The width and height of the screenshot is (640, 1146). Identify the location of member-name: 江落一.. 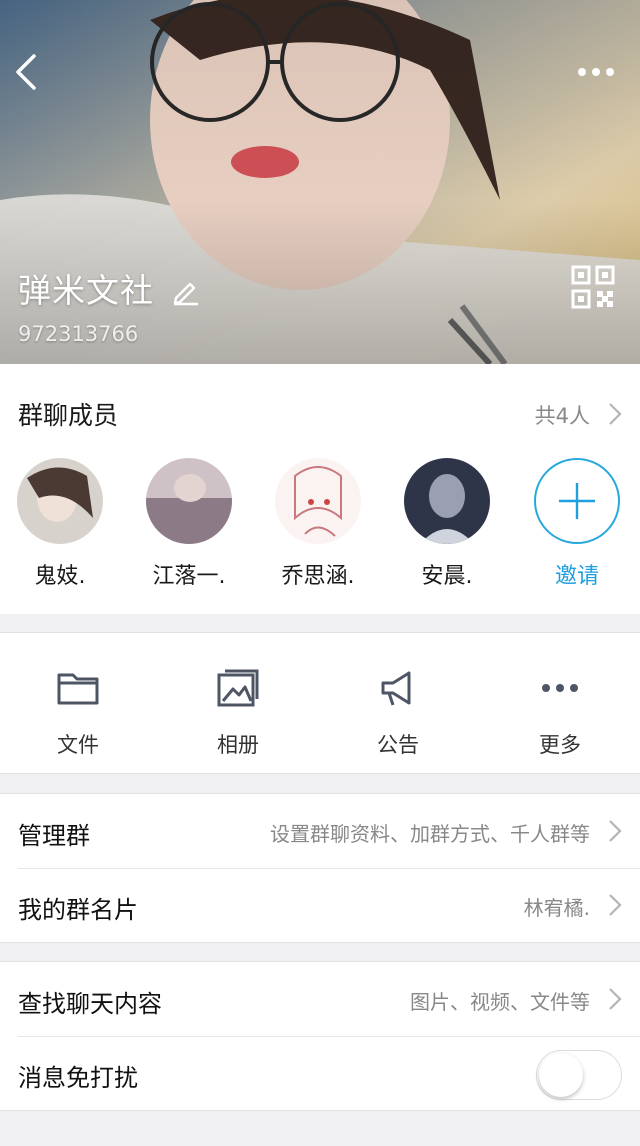
(189, 576).